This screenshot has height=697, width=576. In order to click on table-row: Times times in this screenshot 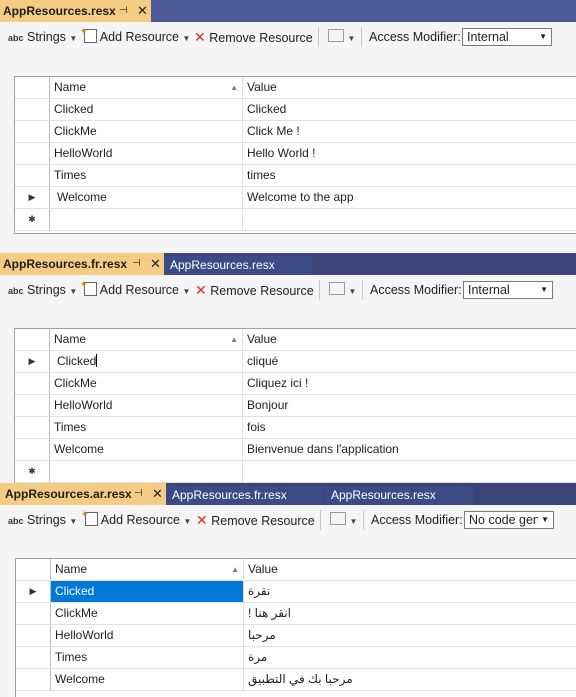, I will do `click(295, 176)`.